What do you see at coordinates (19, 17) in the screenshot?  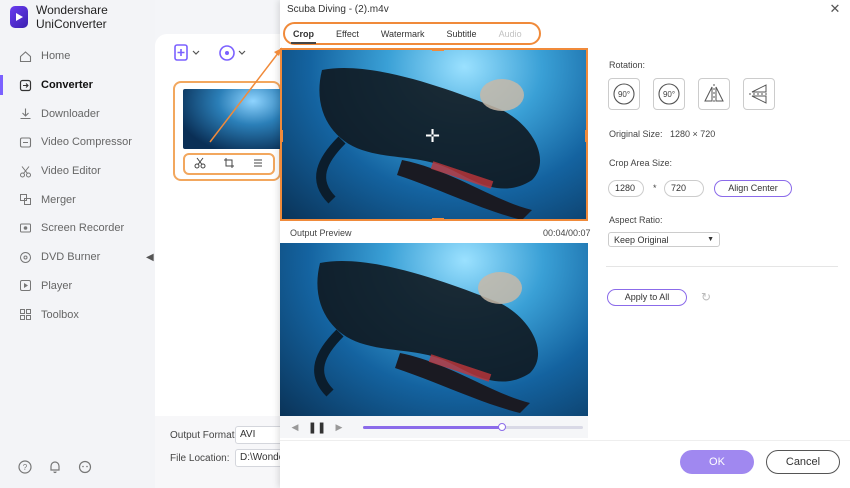 I see `app-logo-icon` at bounding box center [19, 17].